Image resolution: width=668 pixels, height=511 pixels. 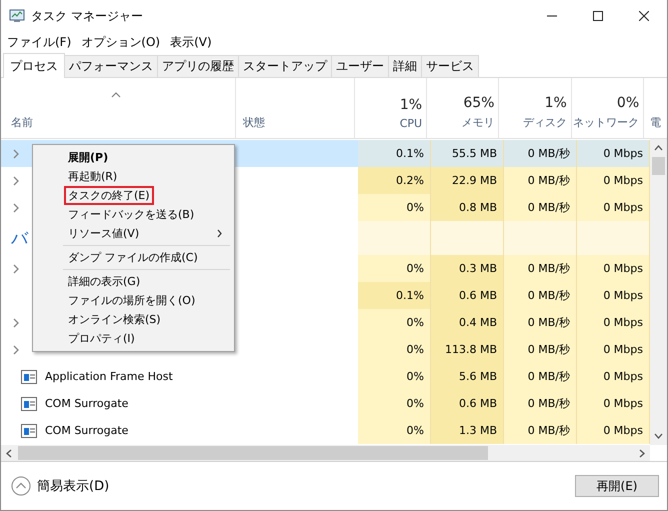 I want to click on column-header: 1% ディスク, so click(x=535, y=108).